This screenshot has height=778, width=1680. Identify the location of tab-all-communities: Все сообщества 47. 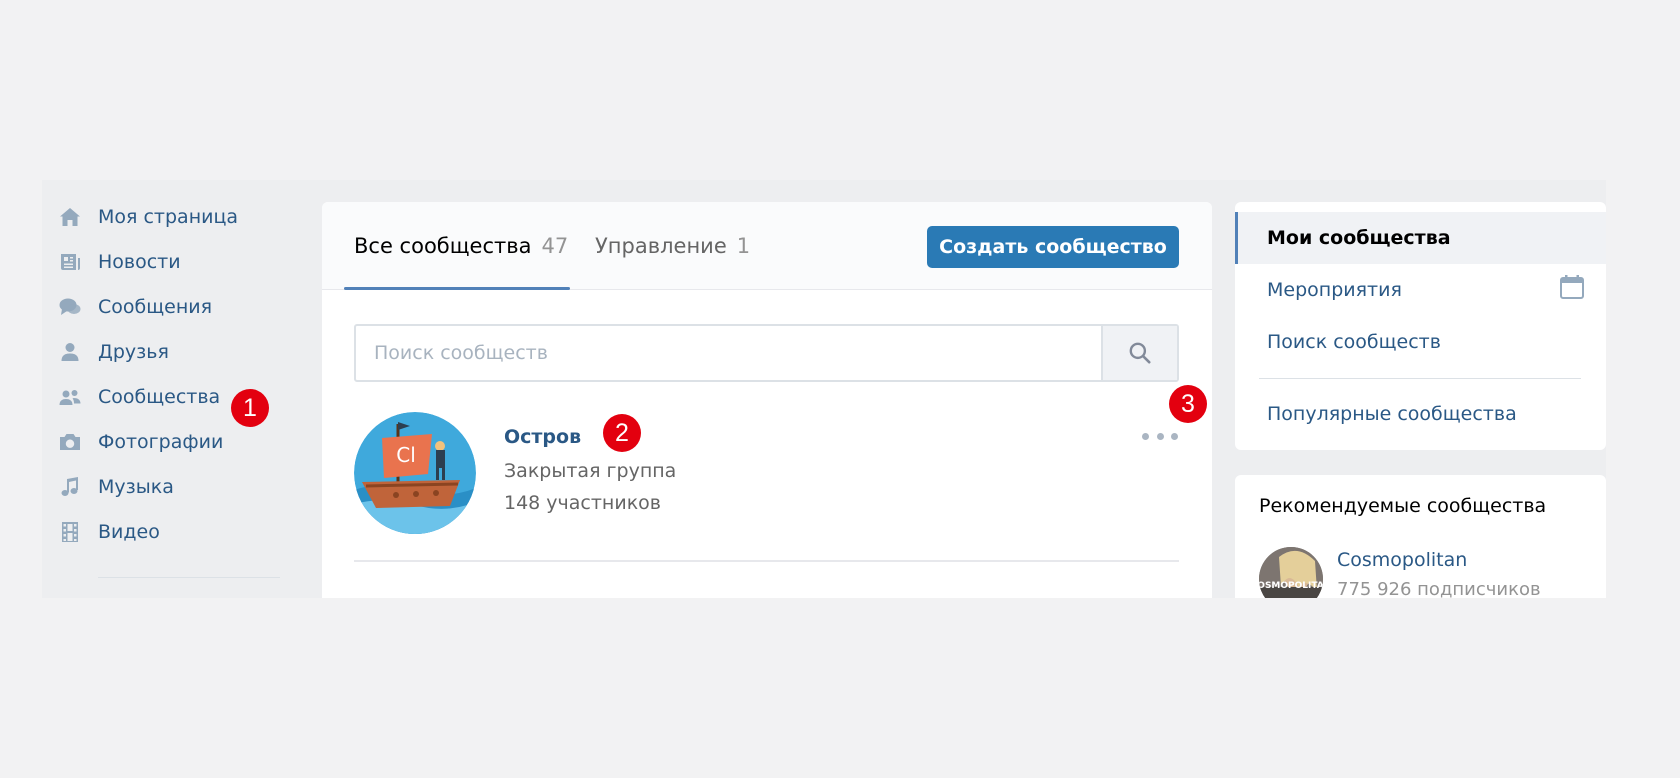
(461, 246).